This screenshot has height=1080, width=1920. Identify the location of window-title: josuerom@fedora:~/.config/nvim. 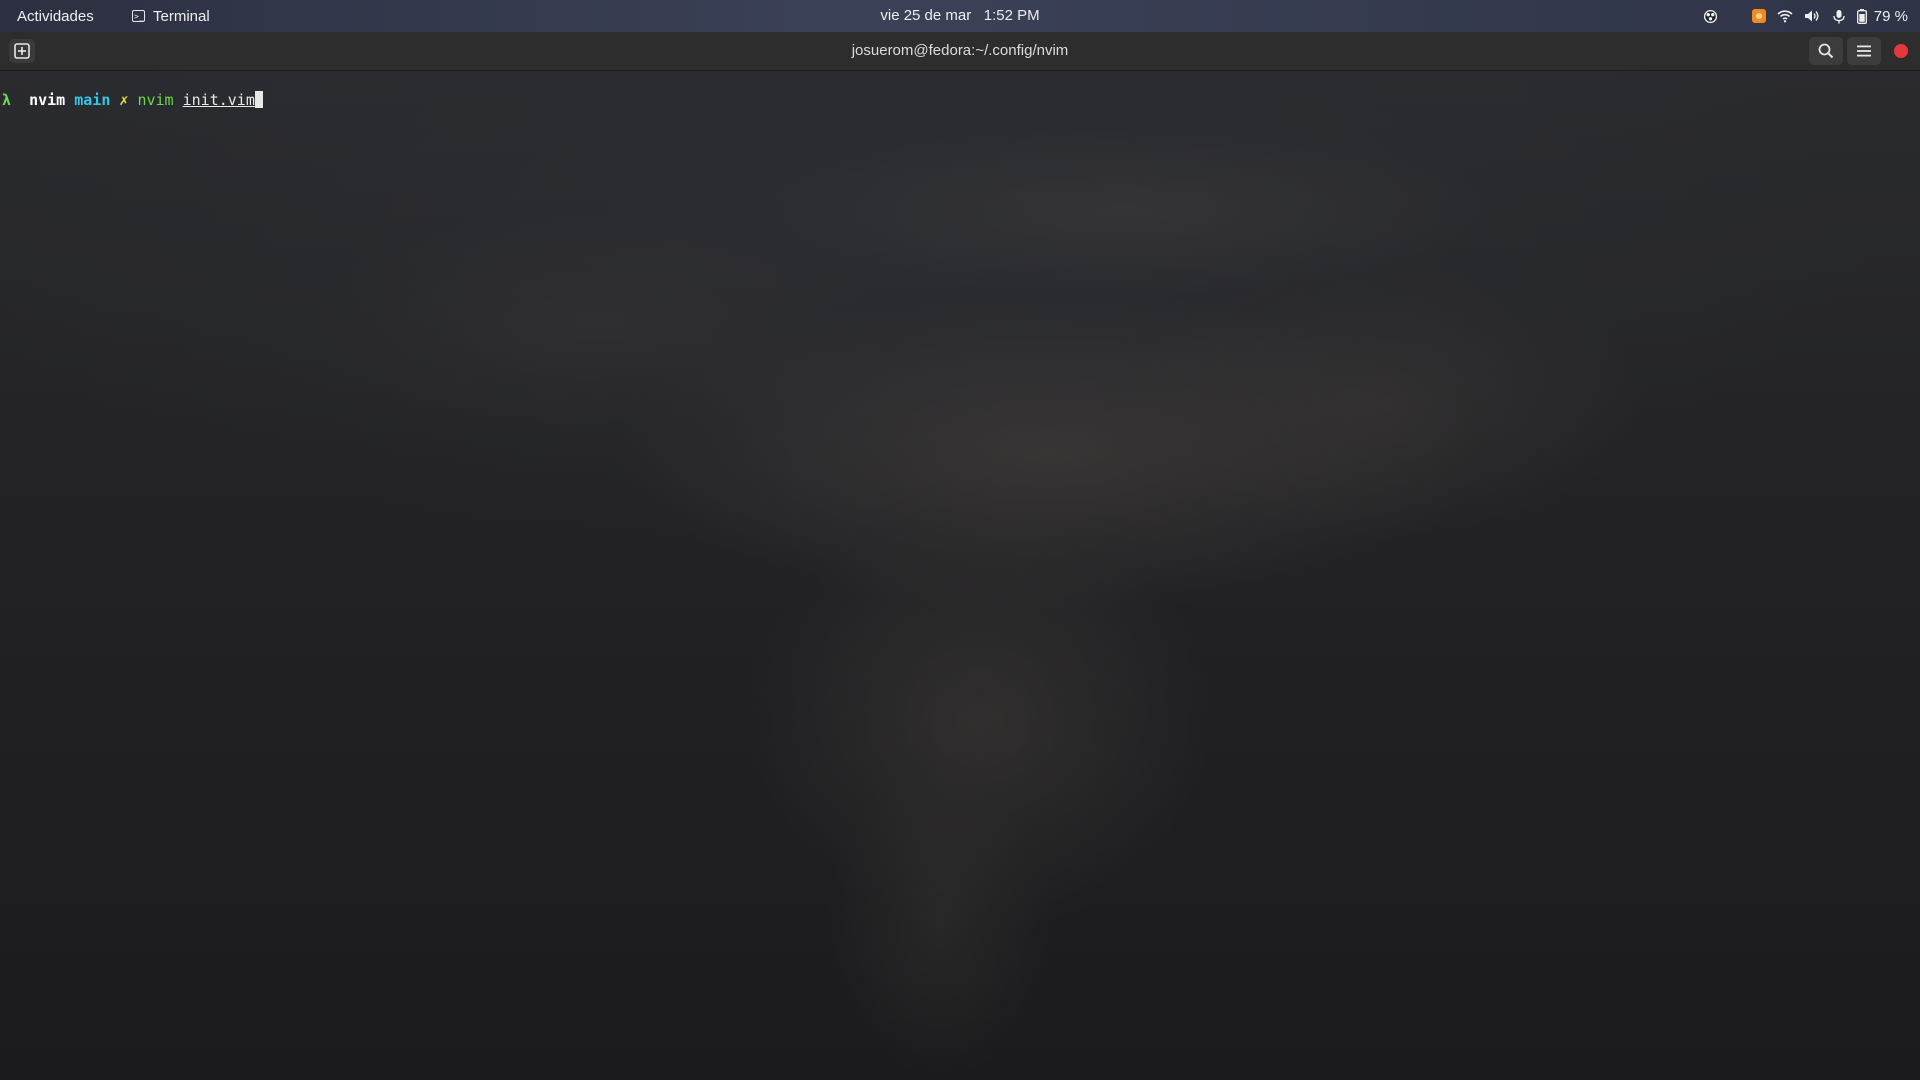
(960, 50).